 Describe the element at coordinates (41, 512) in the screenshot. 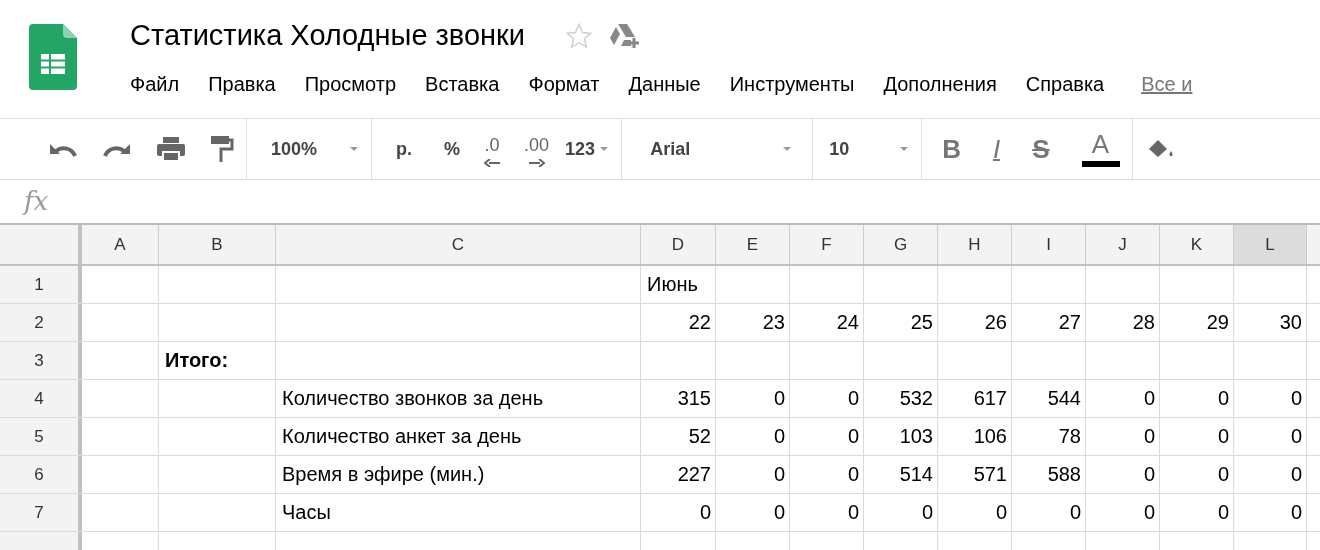

I see `row-header: 7` at that location.